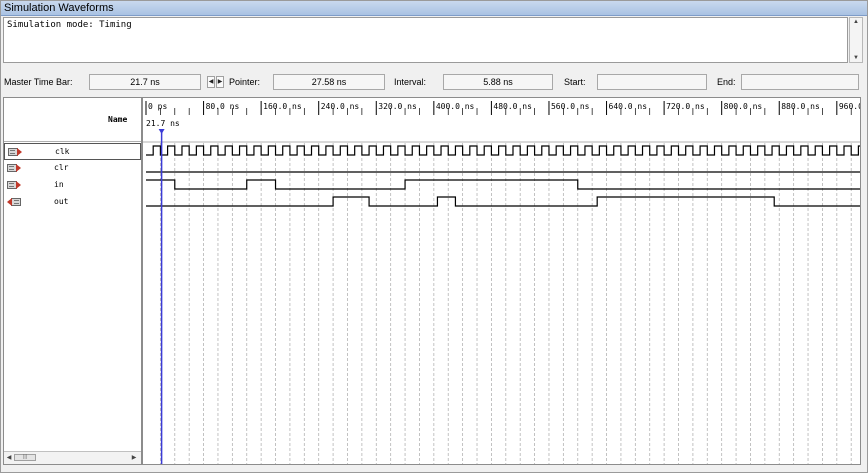  I want to click on cursor-marker-icon, so click(161, 131).